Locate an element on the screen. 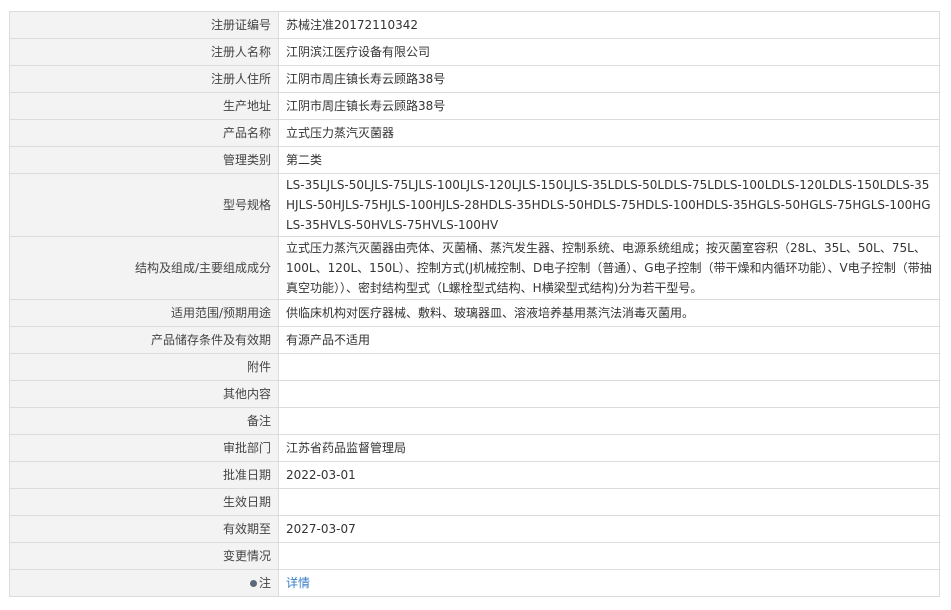  value-product-name: 立式压力蒸汽灭菌器 is located at coordinates (609, 133).